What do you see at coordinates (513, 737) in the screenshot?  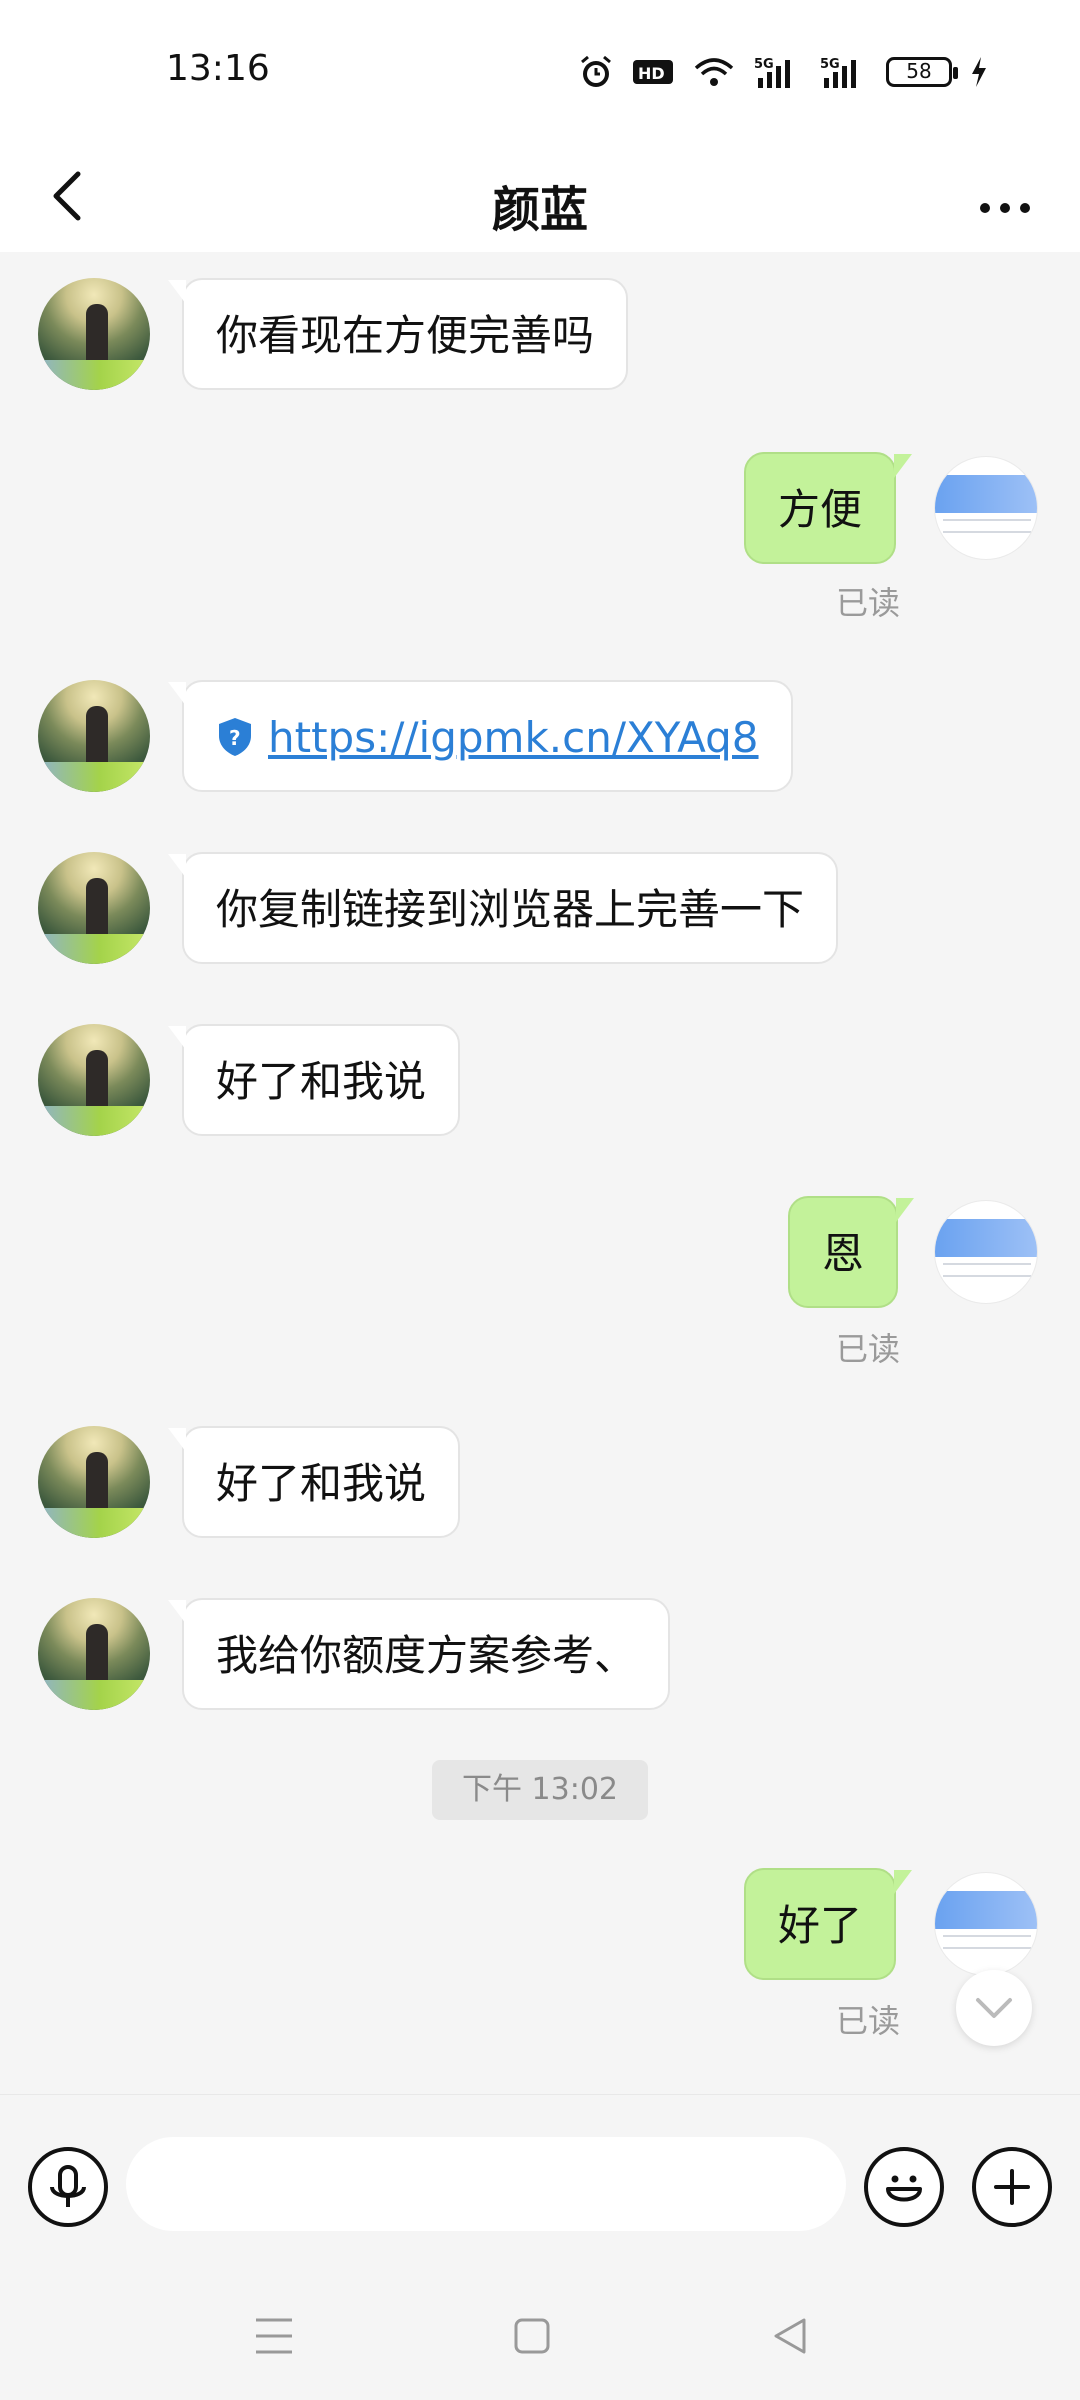 I see `message-link: https://igpmk.cn/XYAq8` at bounding box center [513, 737].